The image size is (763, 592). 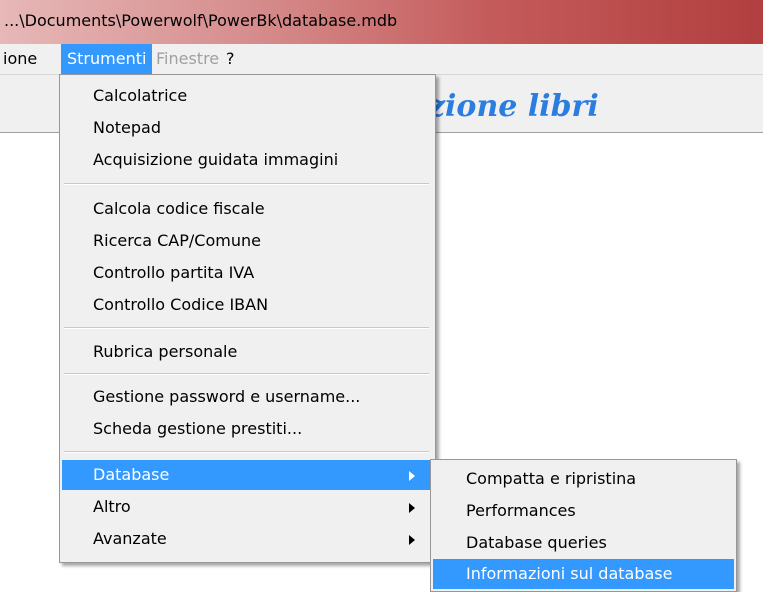 What do you see at coordinates (230, 59) in the screenshot?
I see `menubar-item-help: ?` at bounding box center [230, 59].